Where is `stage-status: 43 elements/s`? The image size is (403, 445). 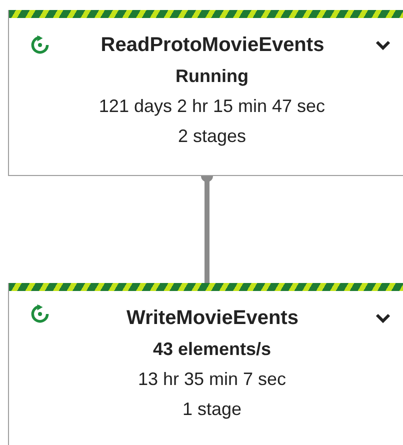
stage-status: 43 elements/s is located at coordinates (212, 349).